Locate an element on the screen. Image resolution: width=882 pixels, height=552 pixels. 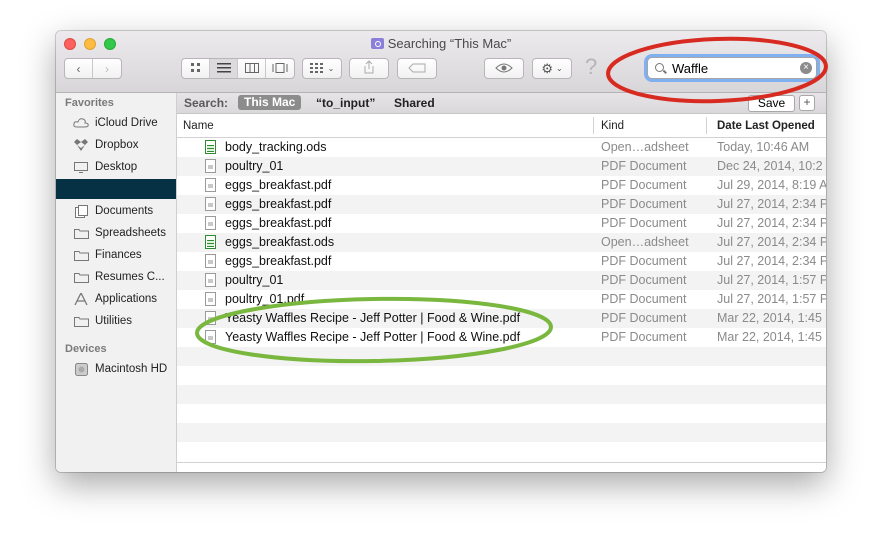
search-icon is located at coordinates (659, 67).